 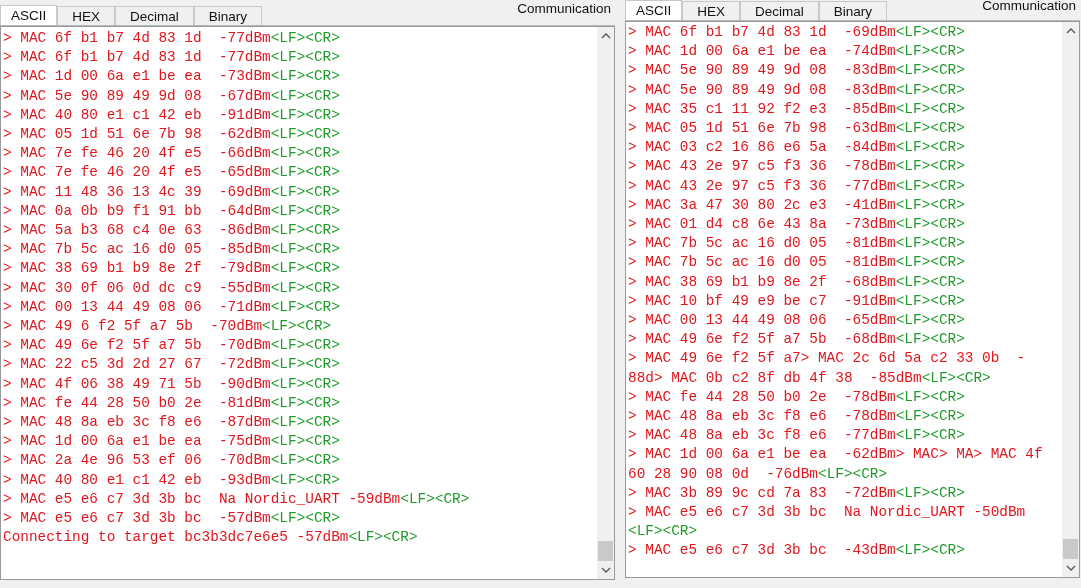 I want to click on log-text: > MAC 5a b3 68 c4 0e 63 -86dBm, so click(x=137, y=230).